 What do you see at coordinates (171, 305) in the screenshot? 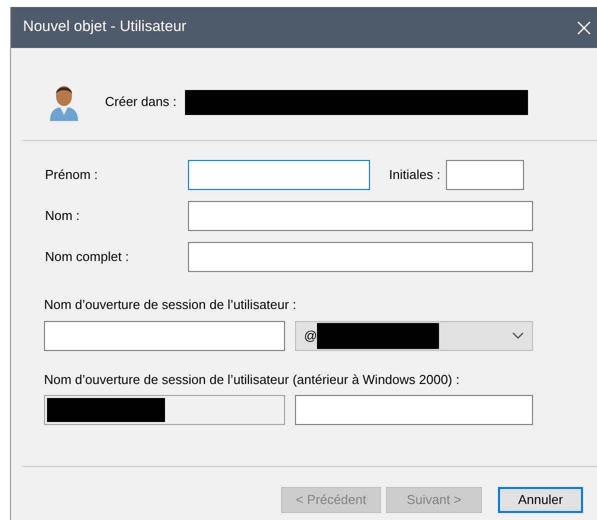
I see `field-label: Nom d’ouverture de session de l’utilisateur :` at bounding box center [171, 305].